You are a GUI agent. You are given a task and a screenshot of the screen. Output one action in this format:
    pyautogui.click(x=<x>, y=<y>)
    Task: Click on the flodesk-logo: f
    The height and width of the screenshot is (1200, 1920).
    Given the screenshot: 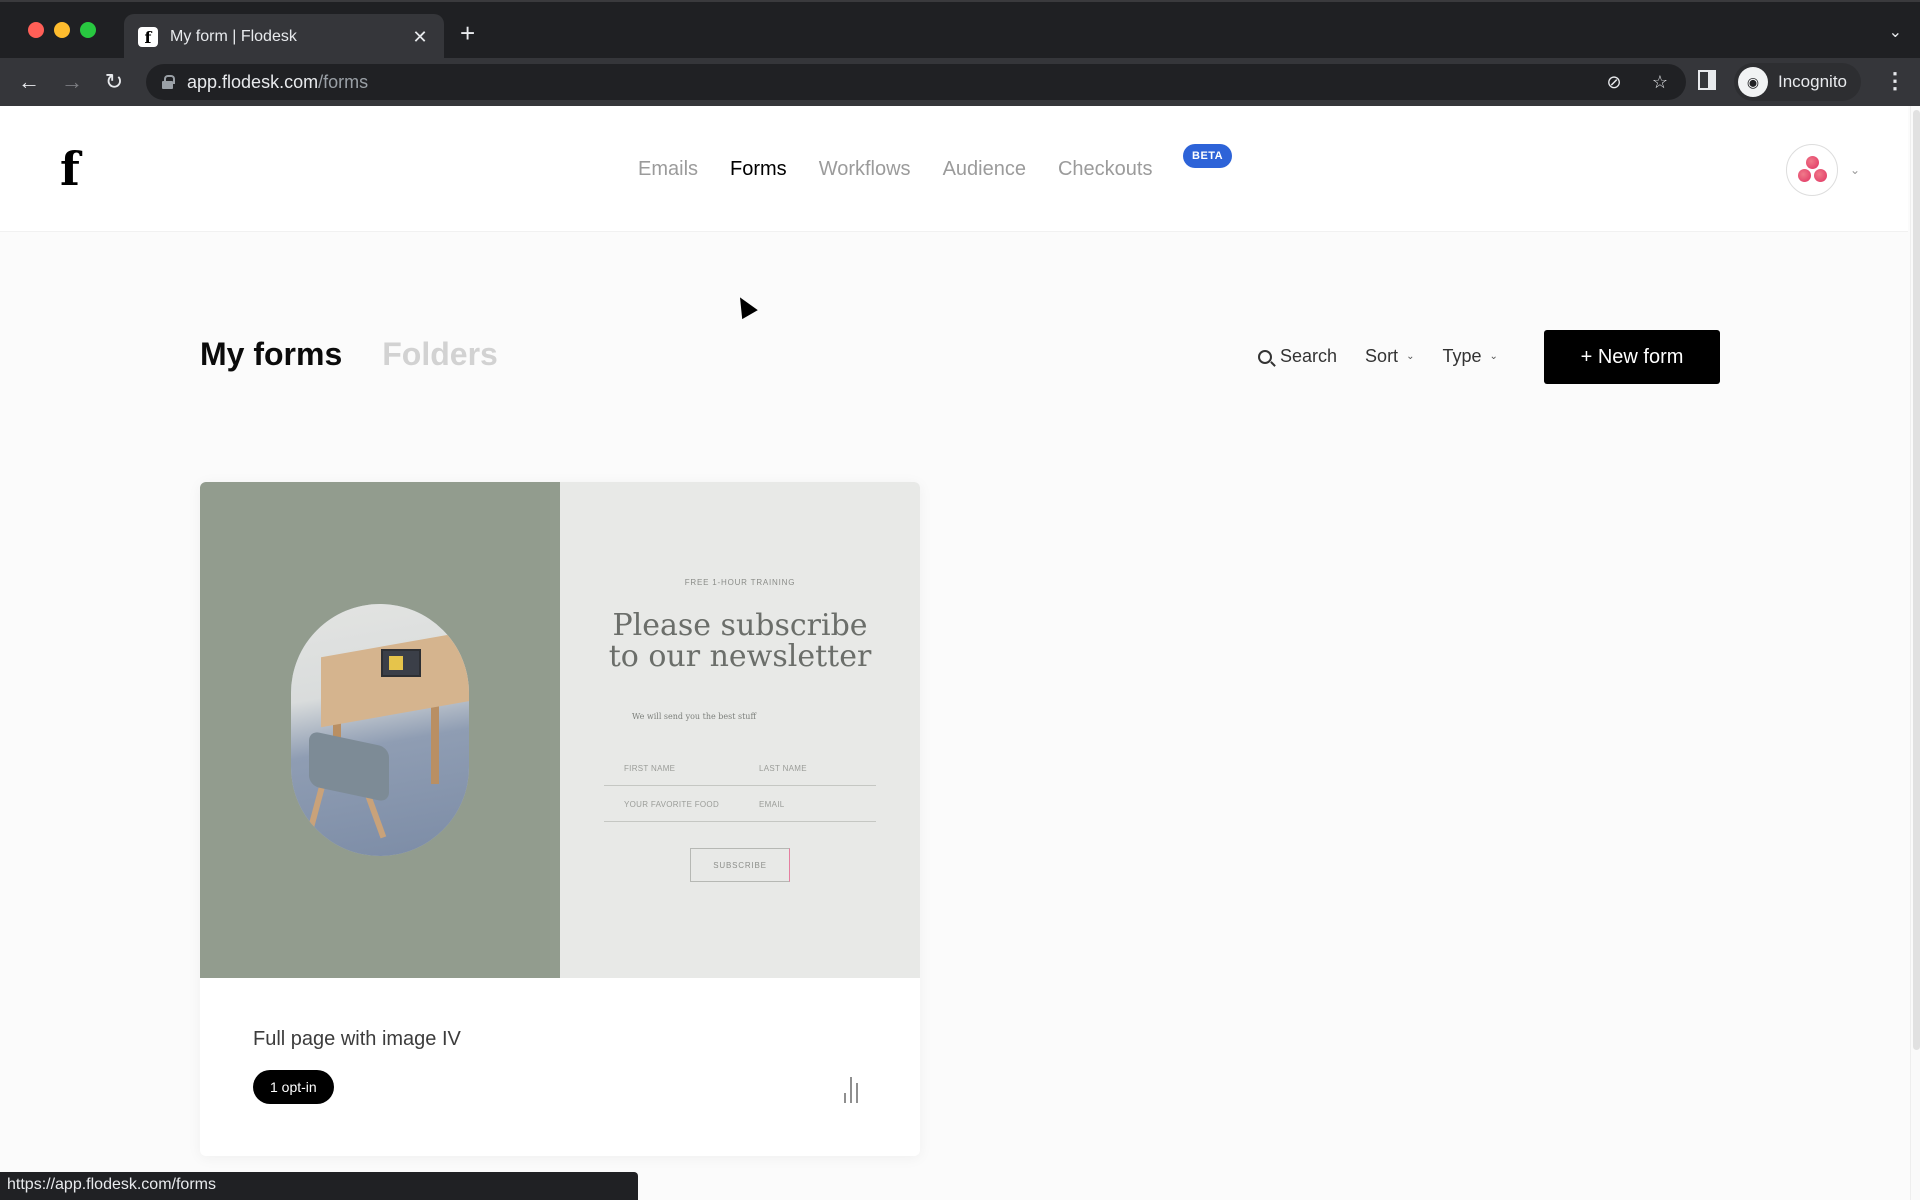 What is the action you would take?
    pyautogui.click(x=70, y=169)
    